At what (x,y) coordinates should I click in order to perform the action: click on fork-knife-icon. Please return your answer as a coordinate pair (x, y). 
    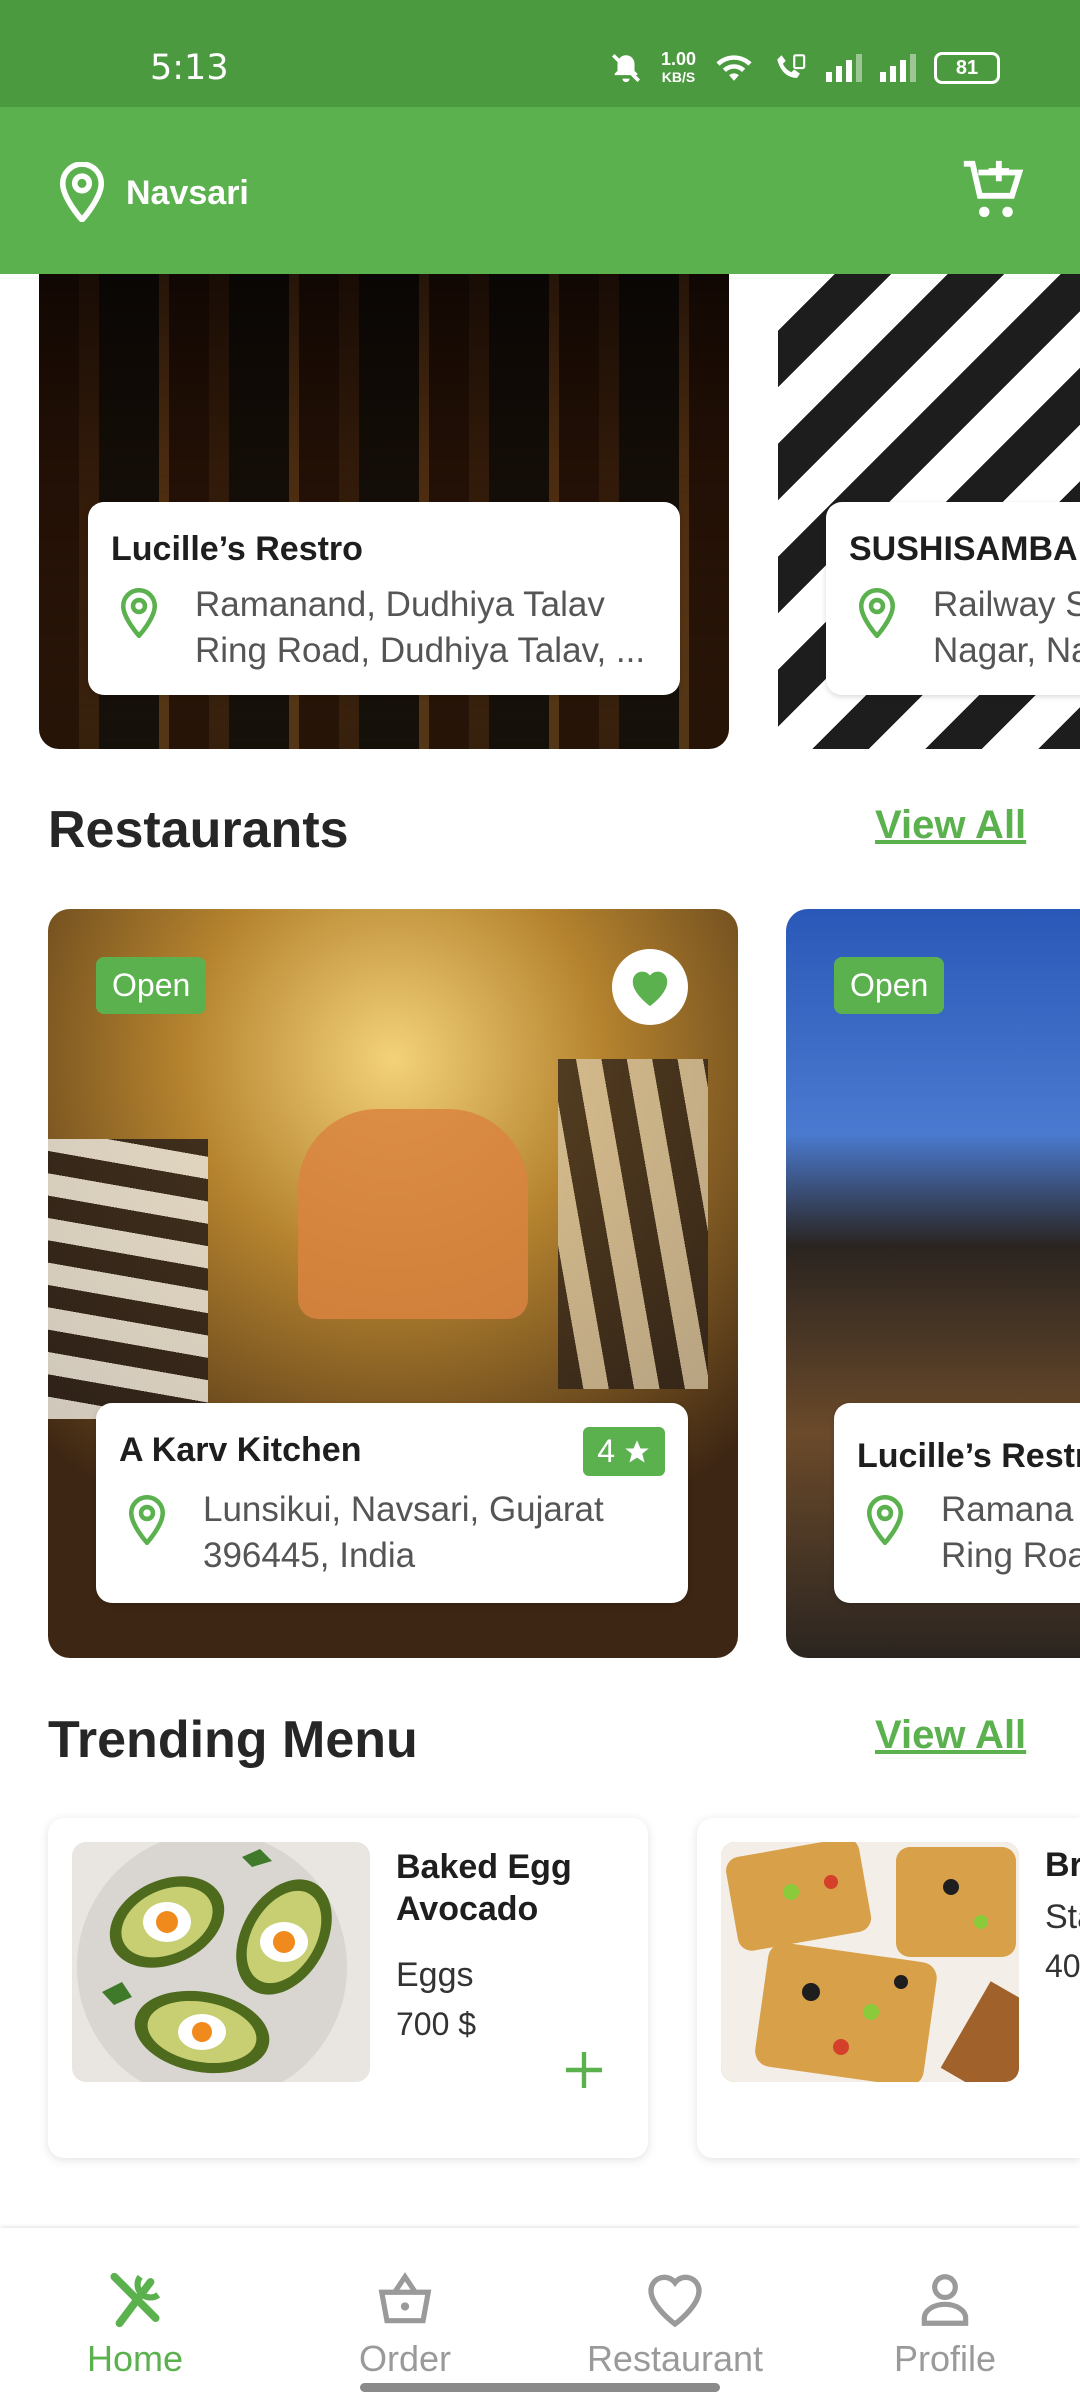
    Looking at the image, I should click on (135, 2300).